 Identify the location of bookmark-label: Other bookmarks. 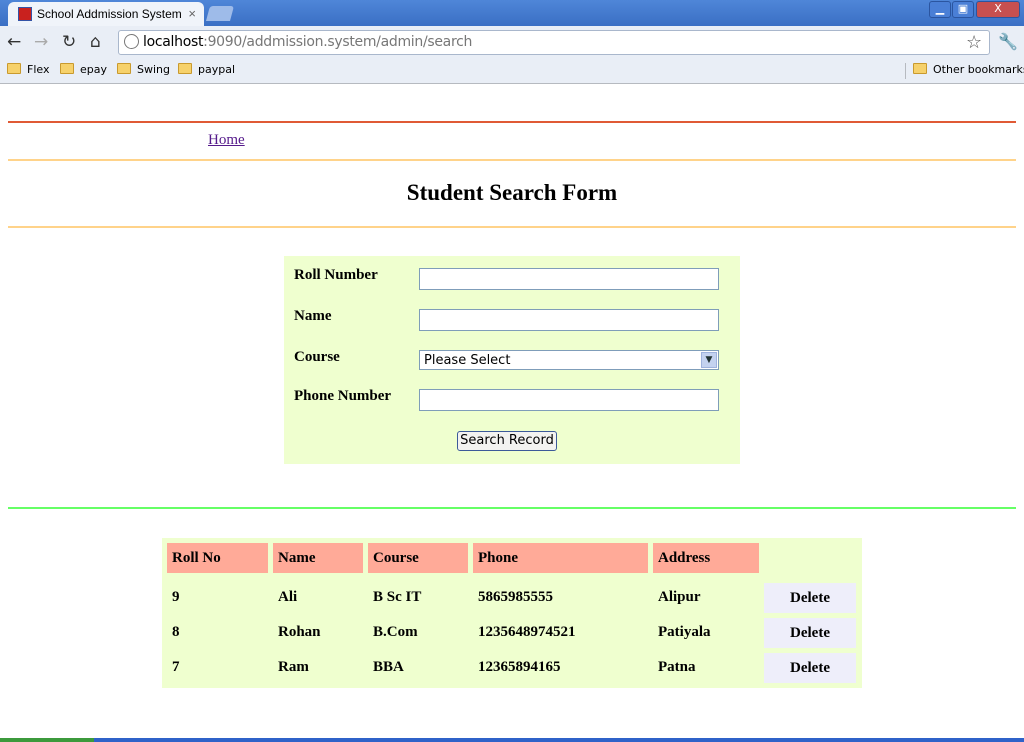
(978, 69).